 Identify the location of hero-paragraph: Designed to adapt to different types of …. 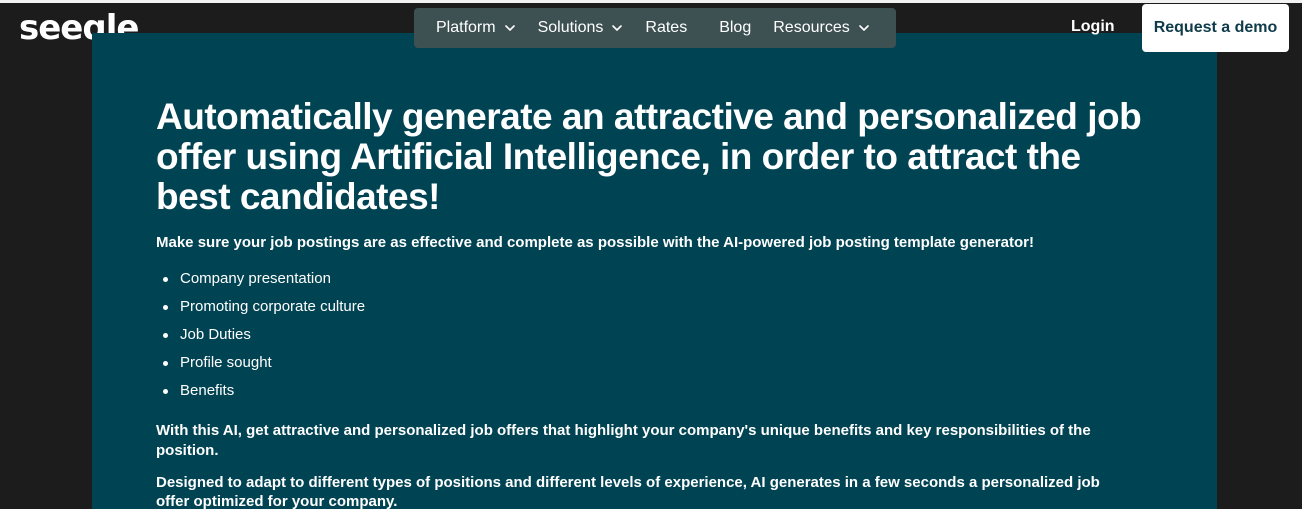
(628, 491).